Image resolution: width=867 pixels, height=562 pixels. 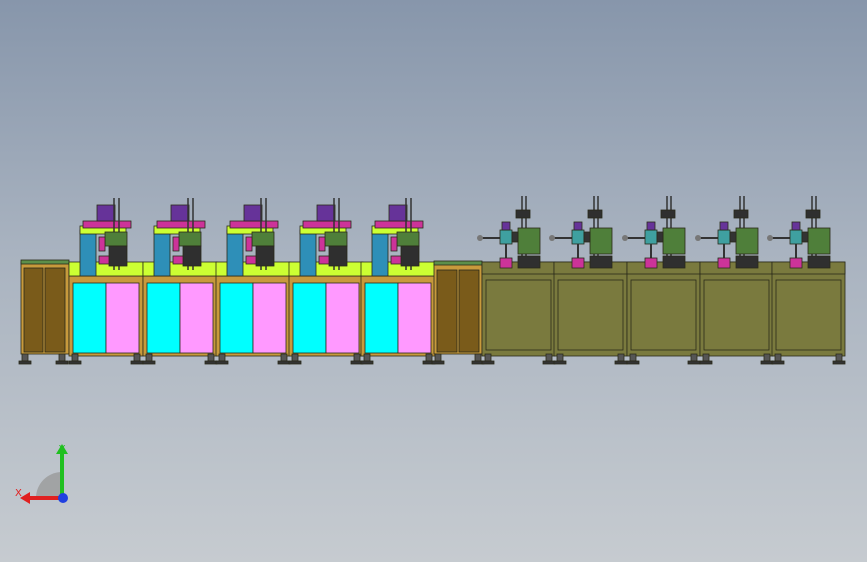 What do you see at coordinates (55, 310) in the screenshot?
I see `left-end-door-right` at bounding box center [55, 310].